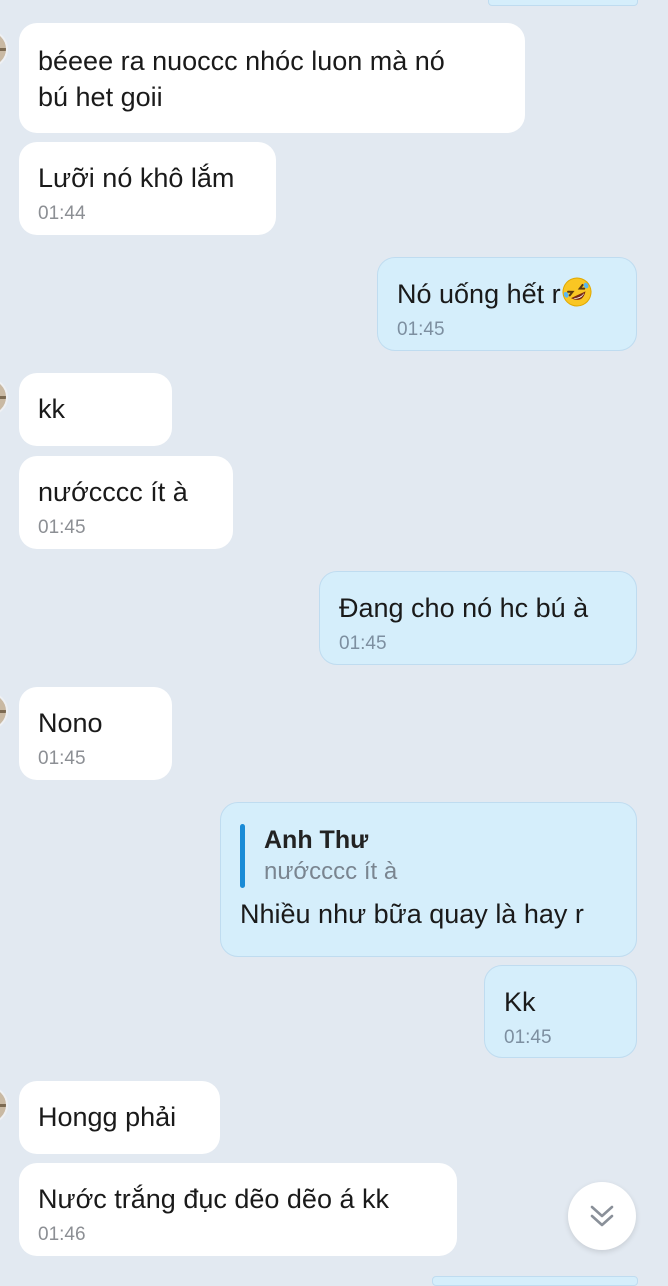  What do you see at coordinates (464, 608) in the screenshot?
I see `message-text: Đang cho nó hc bú à` at bounding box center [464, 608].